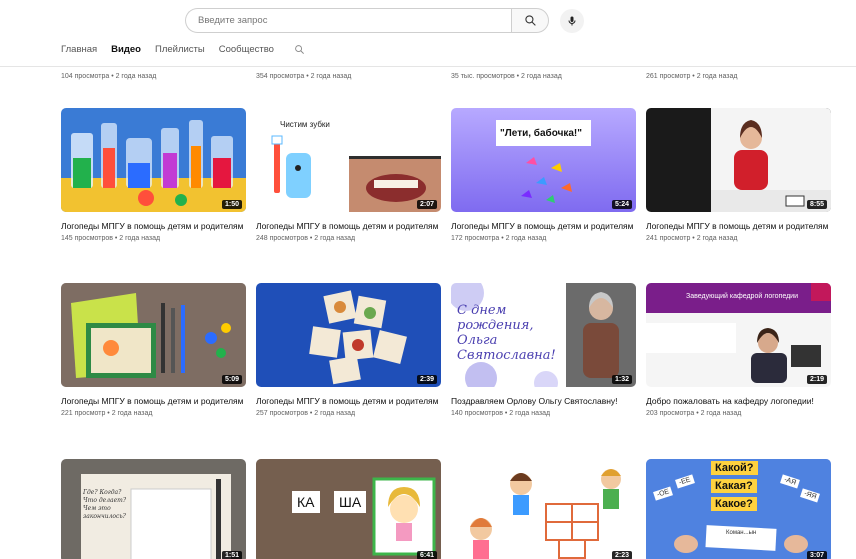 This screenshot has height=559, width=856. I want to click on search-bar, so click(384, 20).